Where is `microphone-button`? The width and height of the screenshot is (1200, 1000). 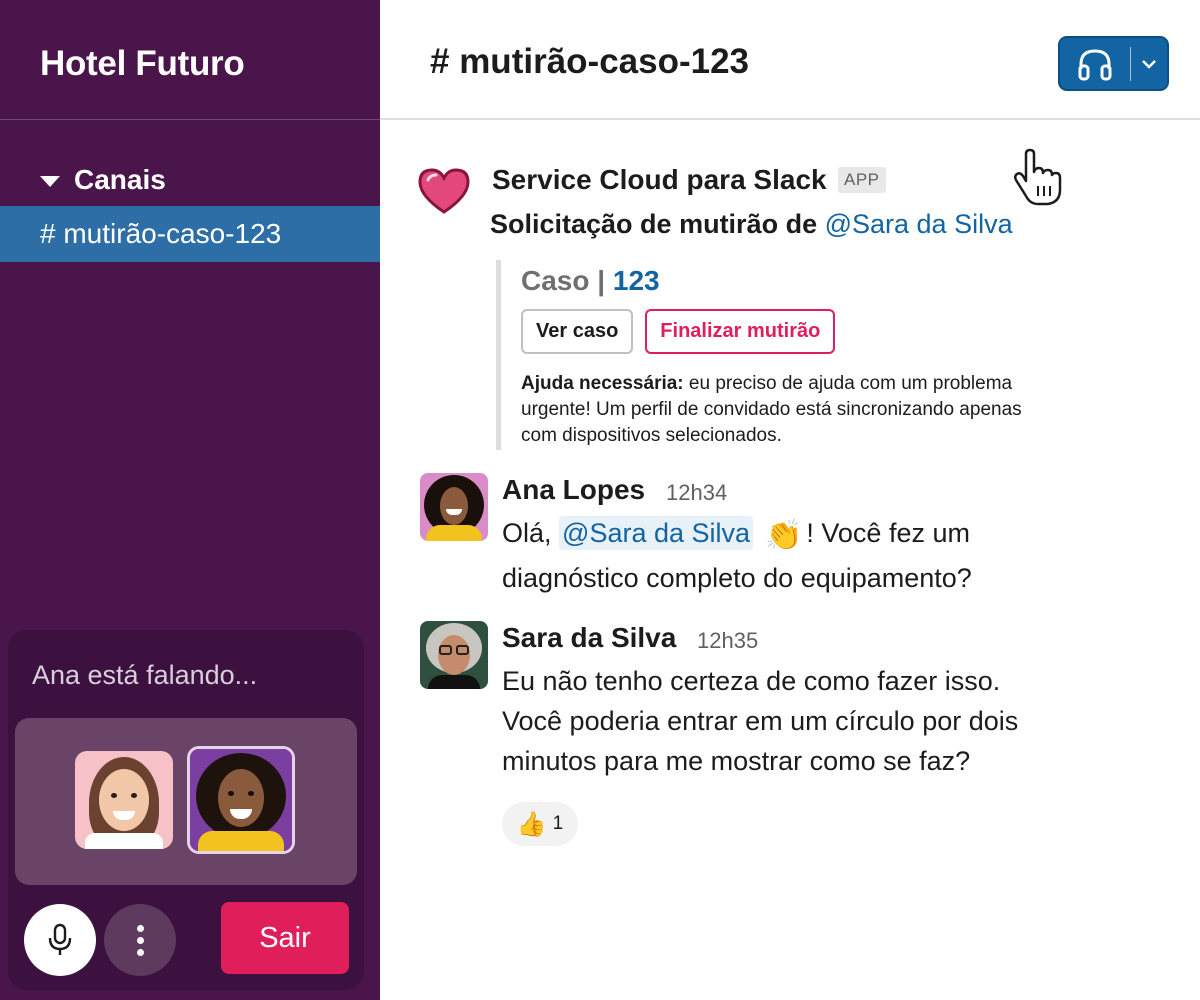 microphone-button is located at coordinates (60, 940).